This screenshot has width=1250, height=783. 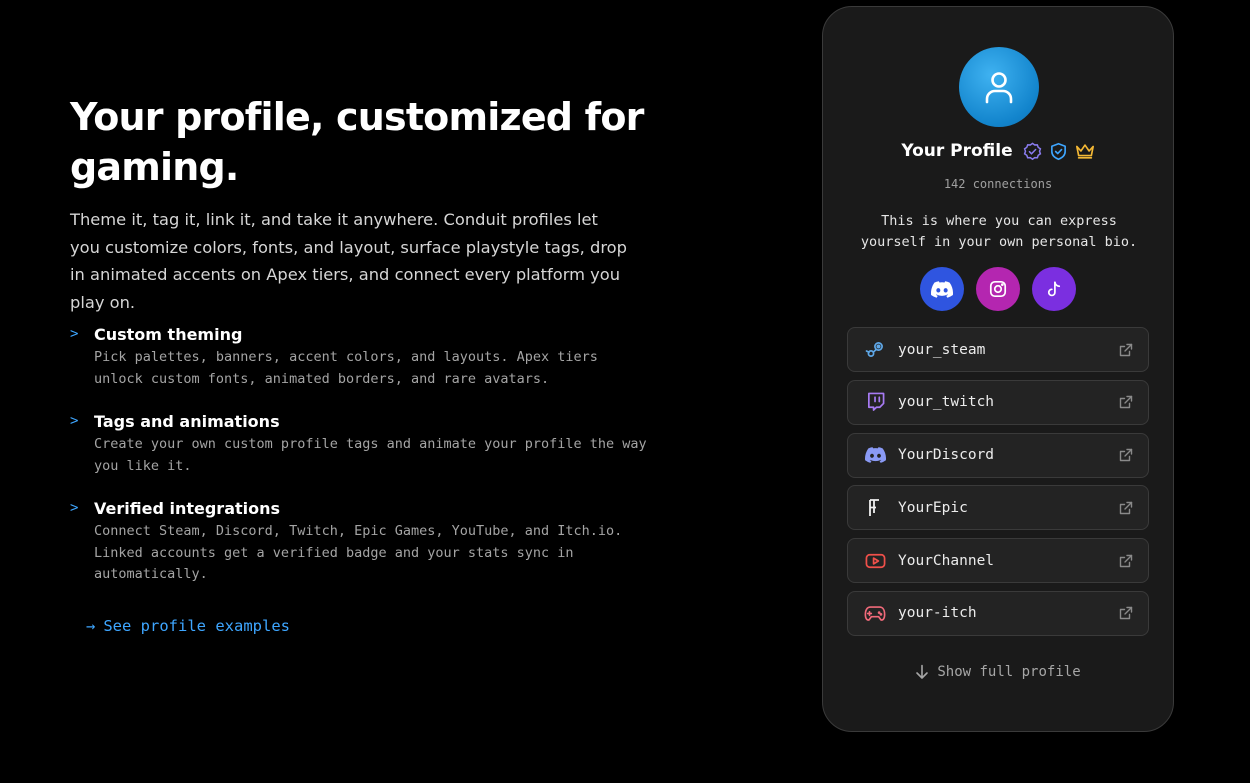 What do you see at coordinates (187, 421) in the screenshot?
I see `feature-title: Tags and animations` at bounding box center [187, 421].